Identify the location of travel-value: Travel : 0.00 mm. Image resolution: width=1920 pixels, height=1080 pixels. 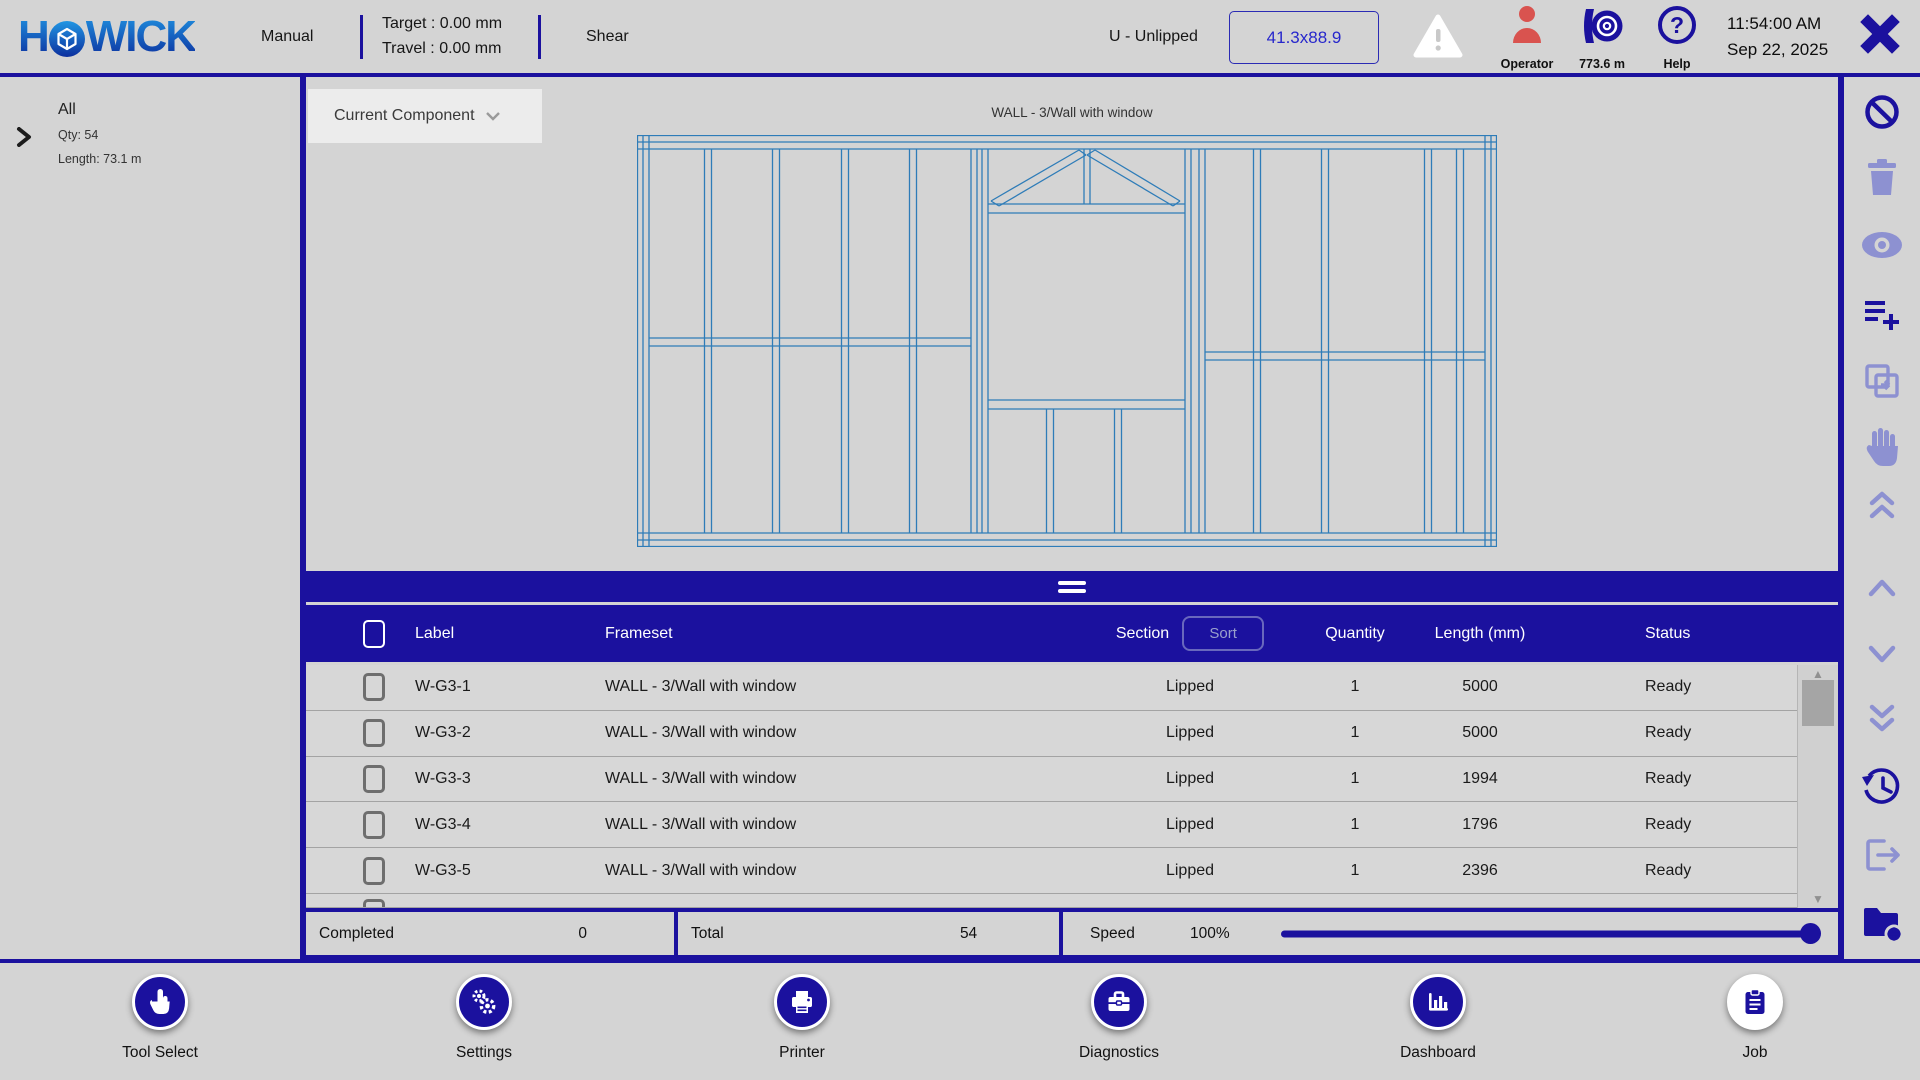
(442, 48).